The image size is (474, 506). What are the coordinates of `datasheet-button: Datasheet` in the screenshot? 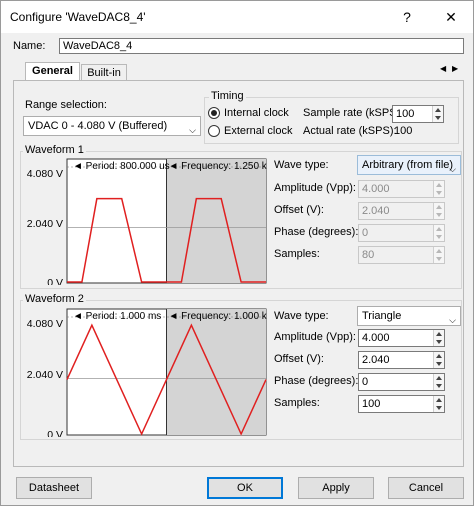 It's located at (54, 488).